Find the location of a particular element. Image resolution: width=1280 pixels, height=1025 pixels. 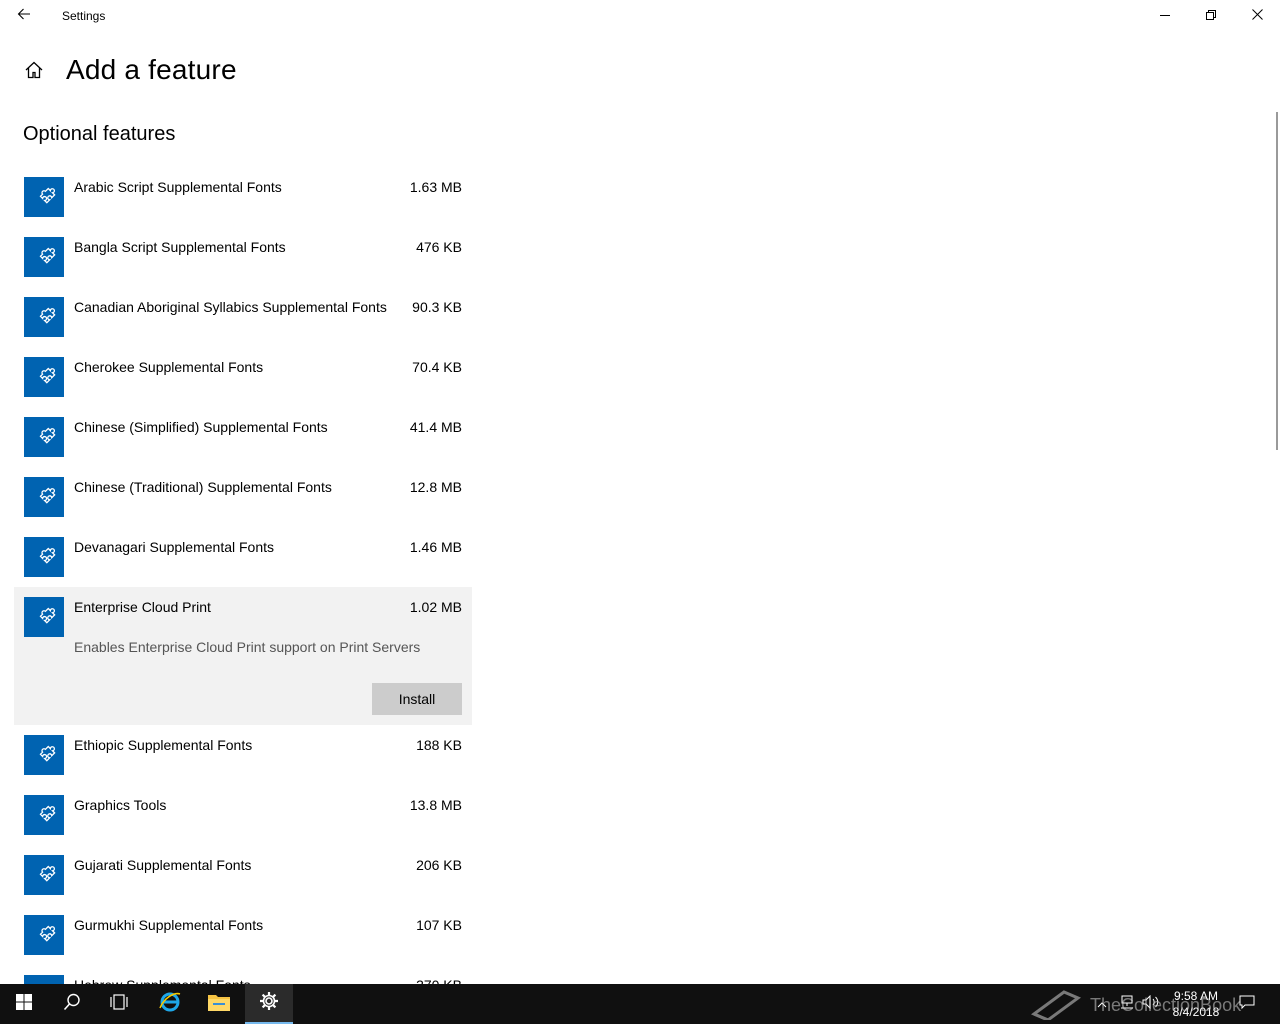

task-view-button is located at coordinates (120, 1004).